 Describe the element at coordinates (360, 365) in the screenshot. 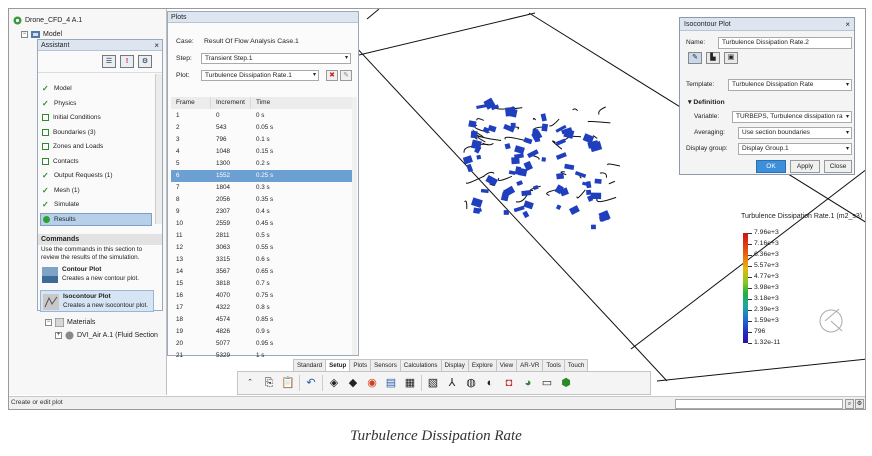

I see `ribbon-tab: Plots` at that location.